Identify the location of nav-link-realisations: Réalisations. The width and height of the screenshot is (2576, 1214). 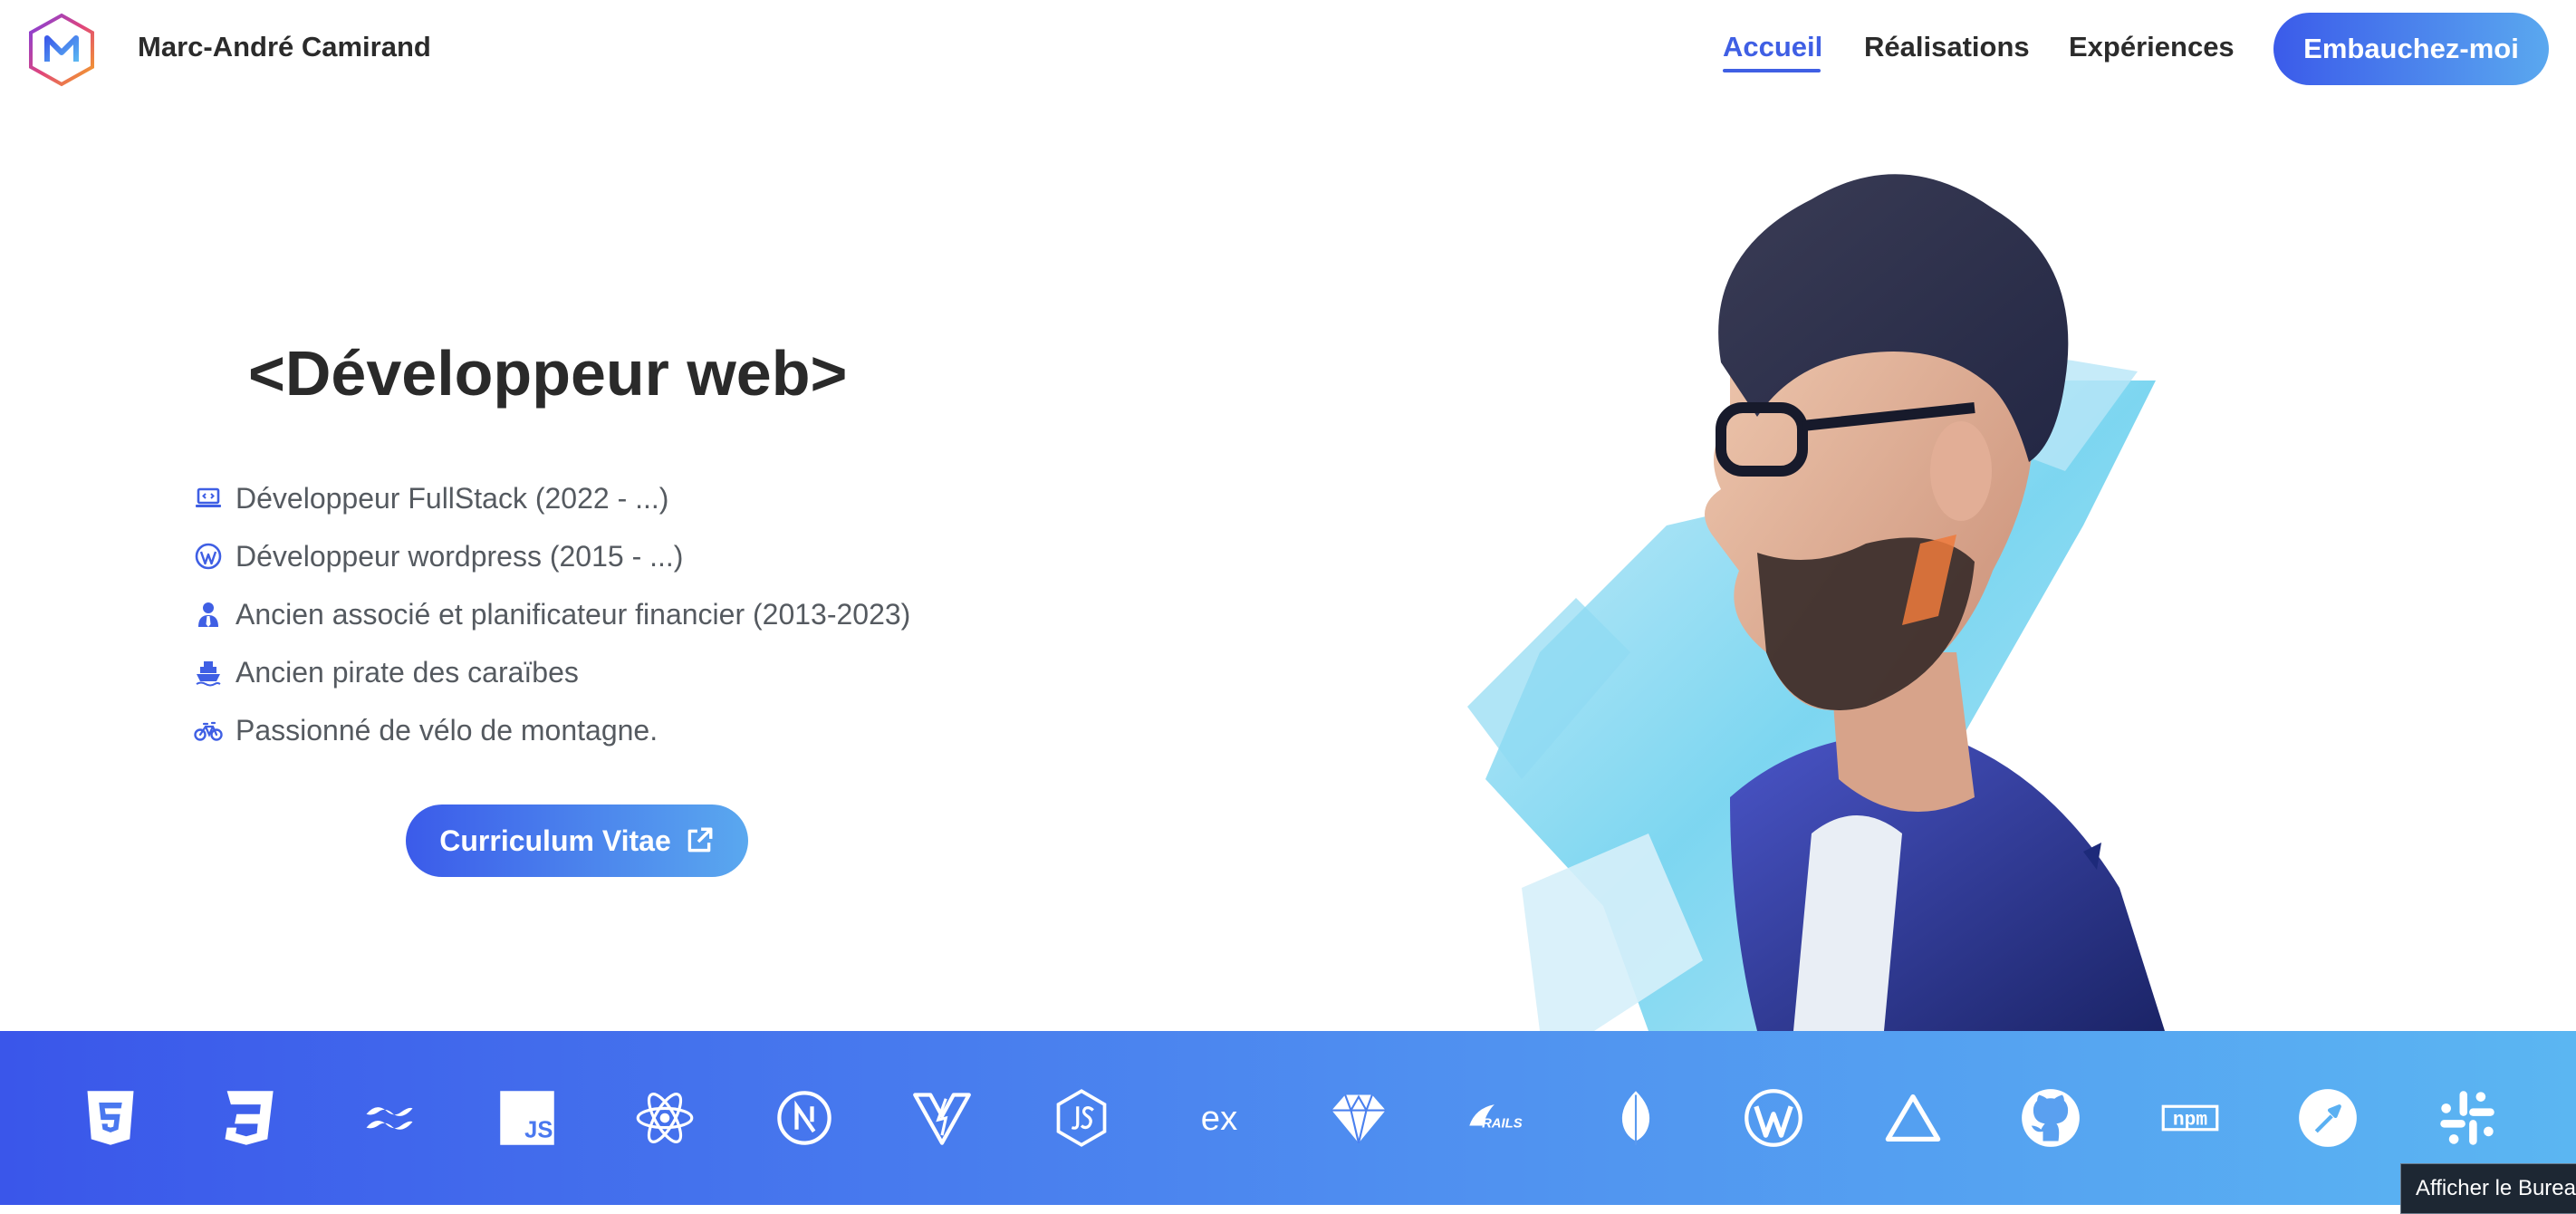
(1947, 47).